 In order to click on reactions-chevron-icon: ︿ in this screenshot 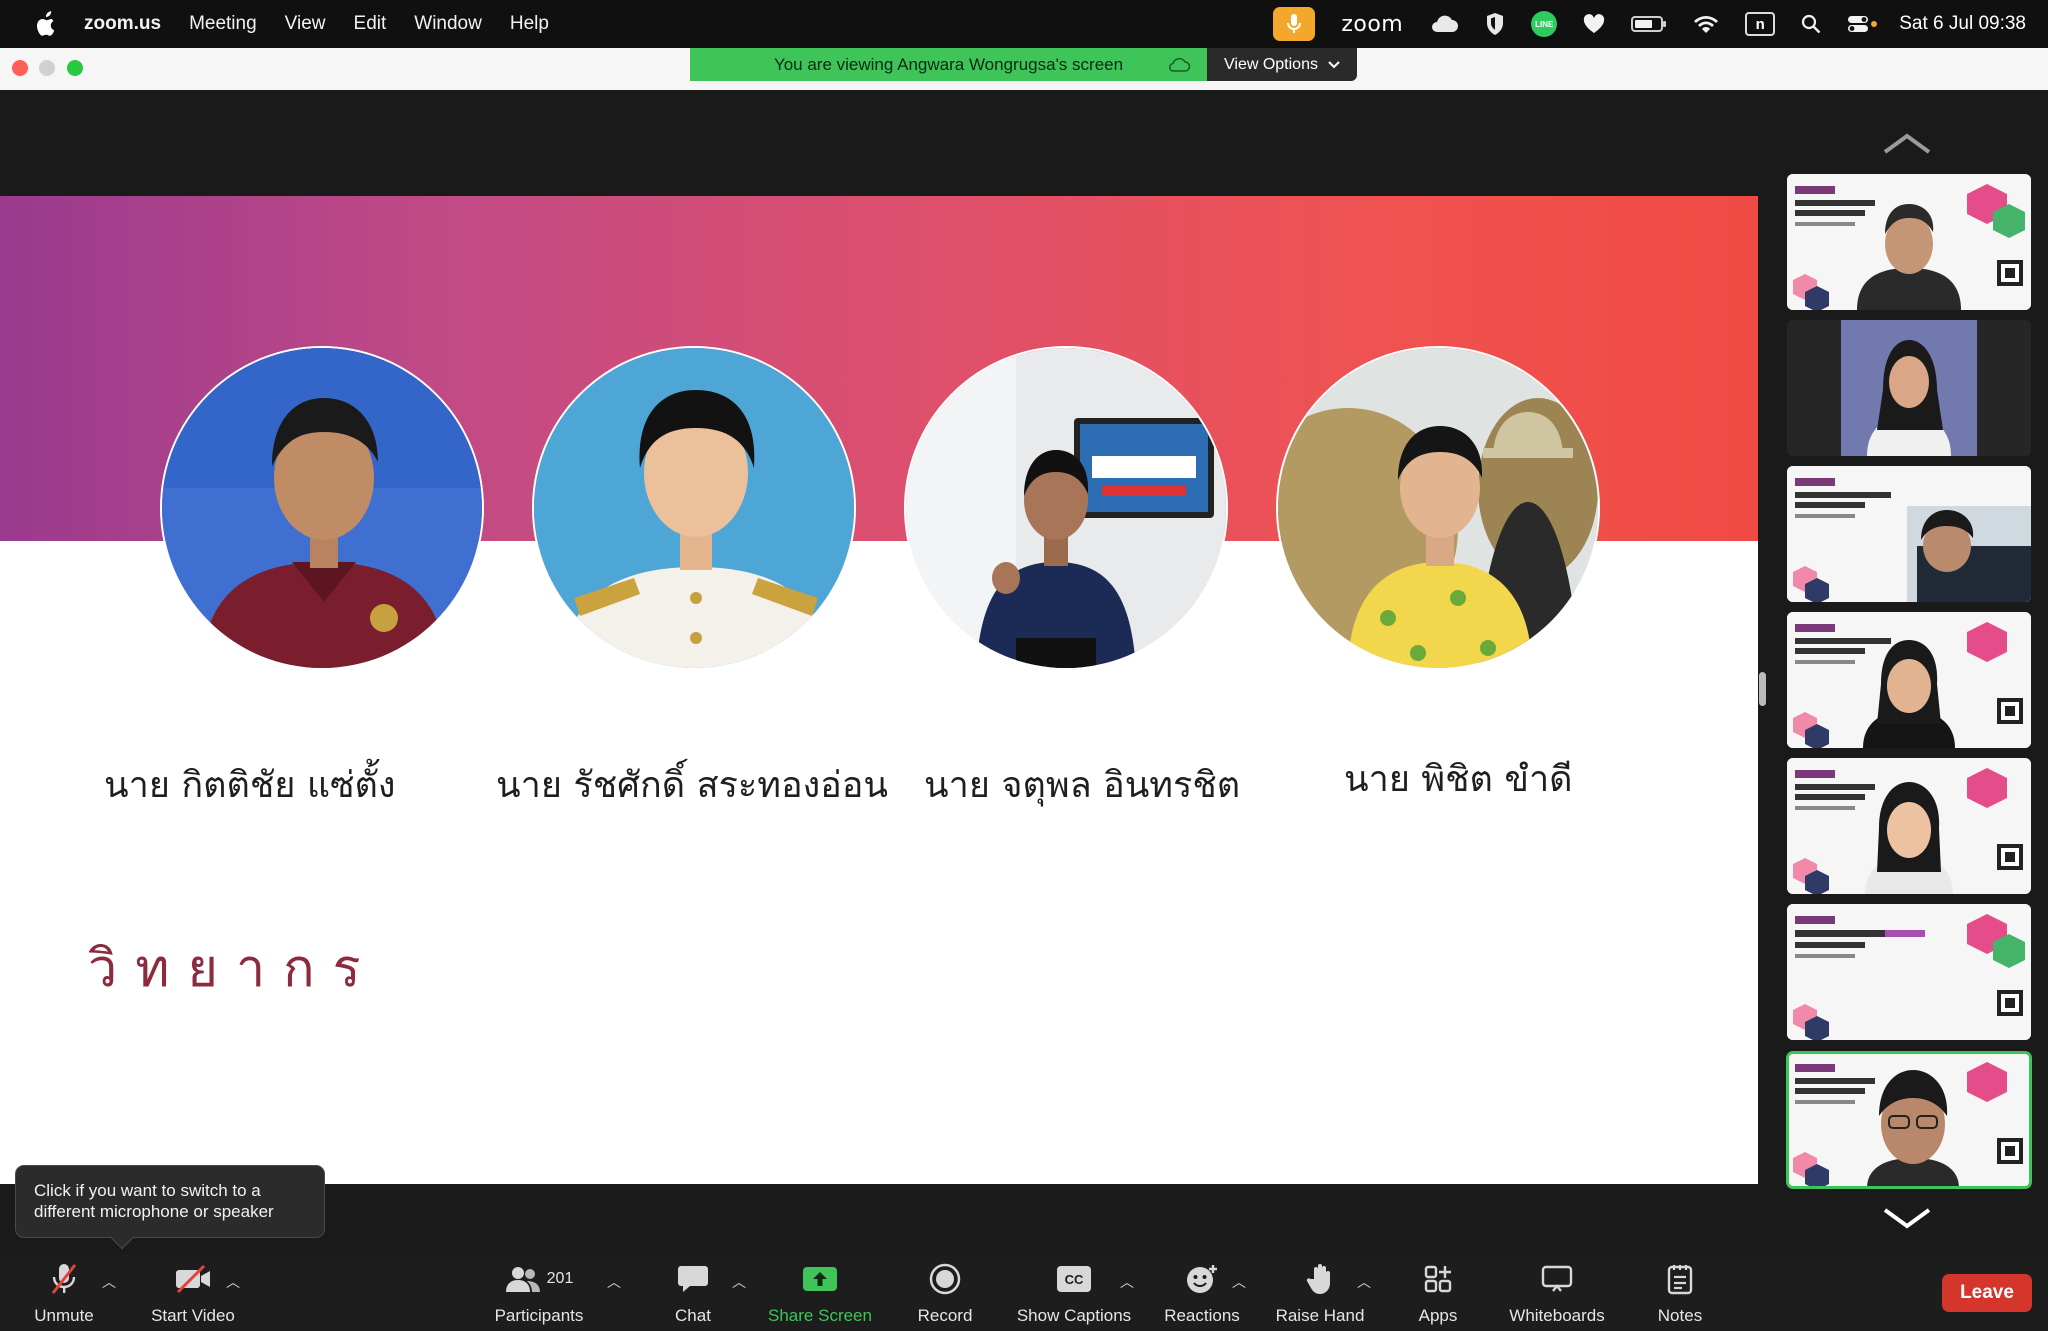, I will do `click(1239, 1282)`.